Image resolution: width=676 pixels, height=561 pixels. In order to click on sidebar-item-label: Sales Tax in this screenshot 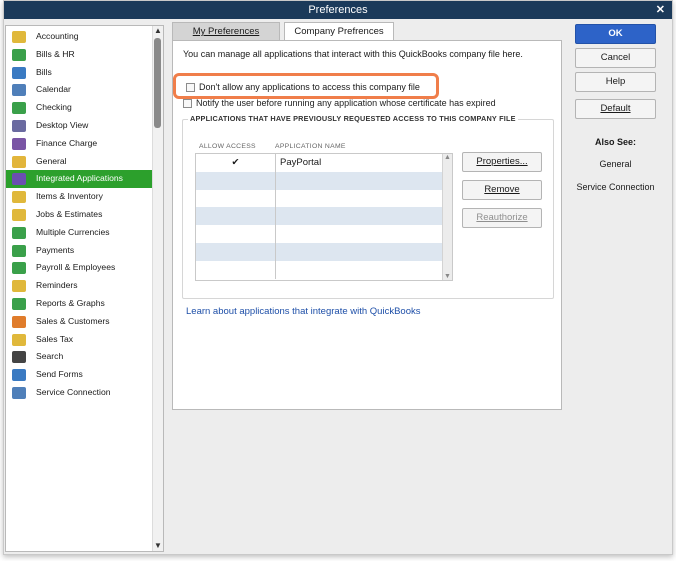, I will do `click(55, 338)`.